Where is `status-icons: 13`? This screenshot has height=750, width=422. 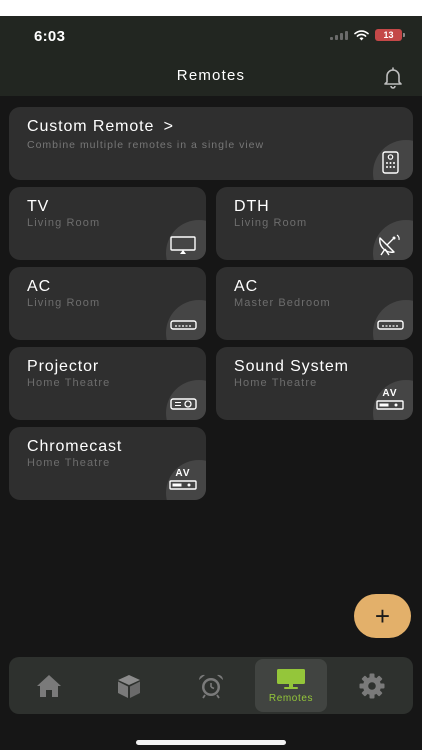 status-icons: 13 is located at coordinates (367, 35).